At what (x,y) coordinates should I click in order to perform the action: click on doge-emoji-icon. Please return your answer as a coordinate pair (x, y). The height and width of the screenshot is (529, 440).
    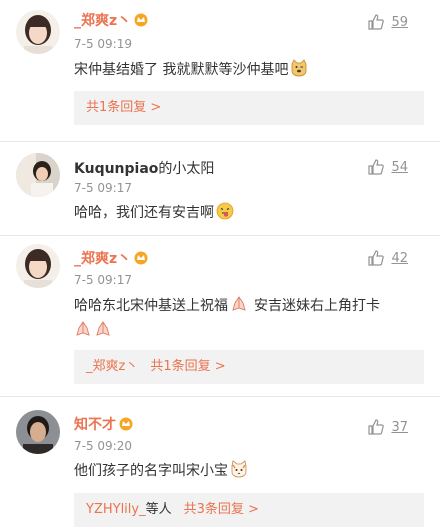
    Looking at the image, I should click on (299, 68).